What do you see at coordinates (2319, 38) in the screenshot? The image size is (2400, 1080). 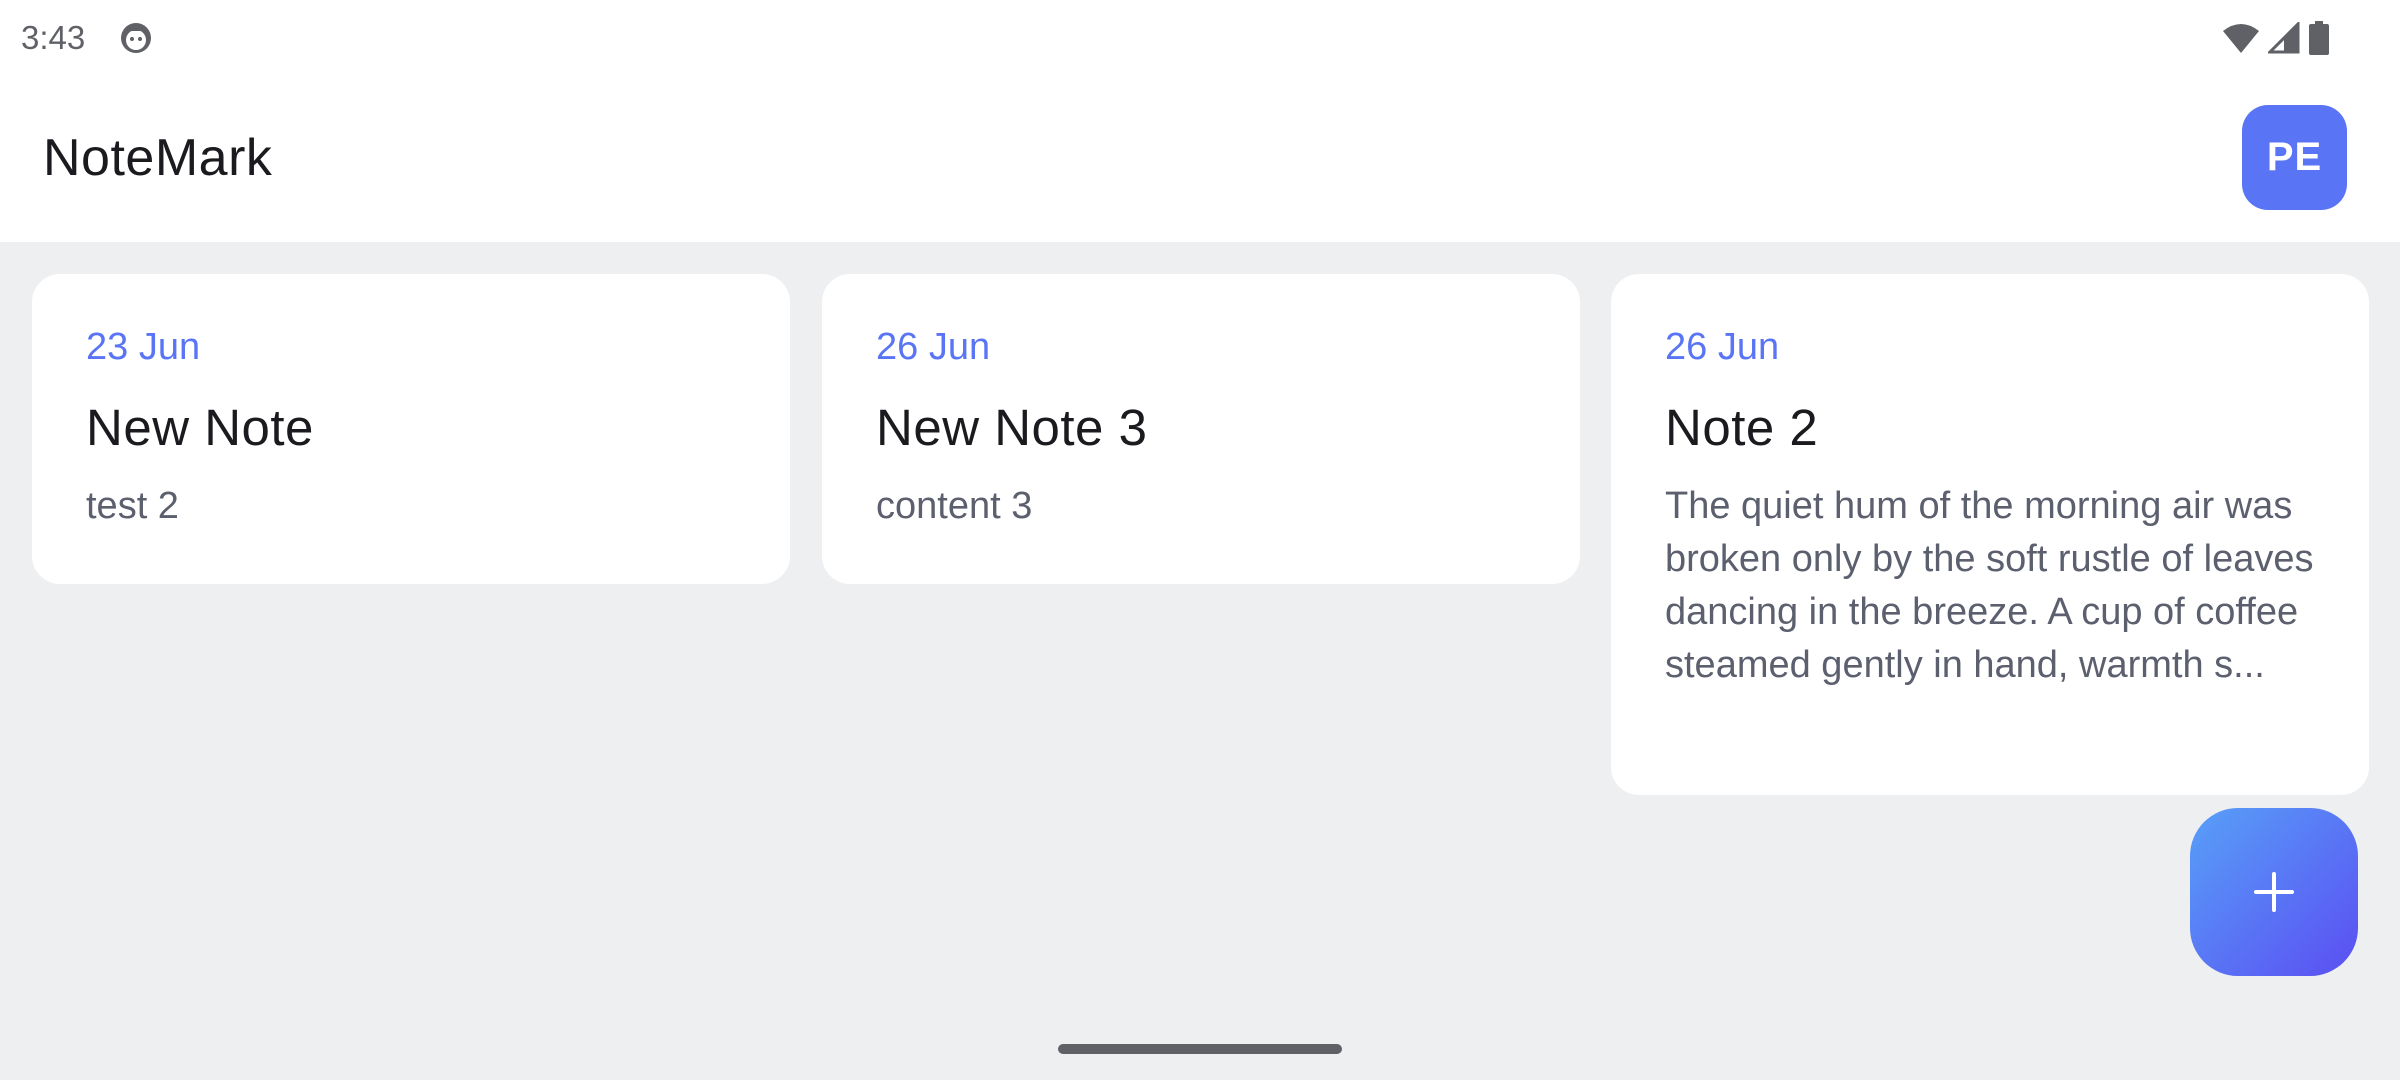 I see `battery-icon` at bounding box center [2319, 38].